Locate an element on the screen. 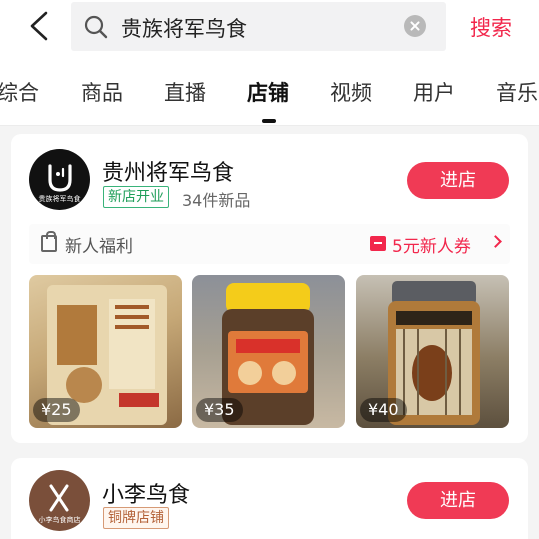 Image resolution: width=539 pixels, height=539 pixels. avatar-text: 小李鸟食商店 is located at coordinates (59, 520).